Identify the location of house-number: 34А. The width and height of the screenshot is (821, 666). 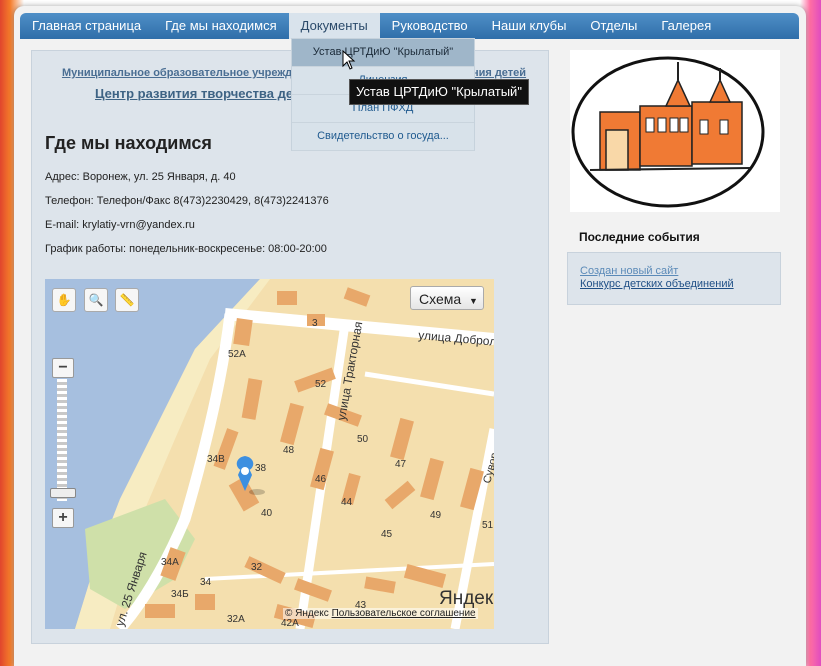
(170, 562).